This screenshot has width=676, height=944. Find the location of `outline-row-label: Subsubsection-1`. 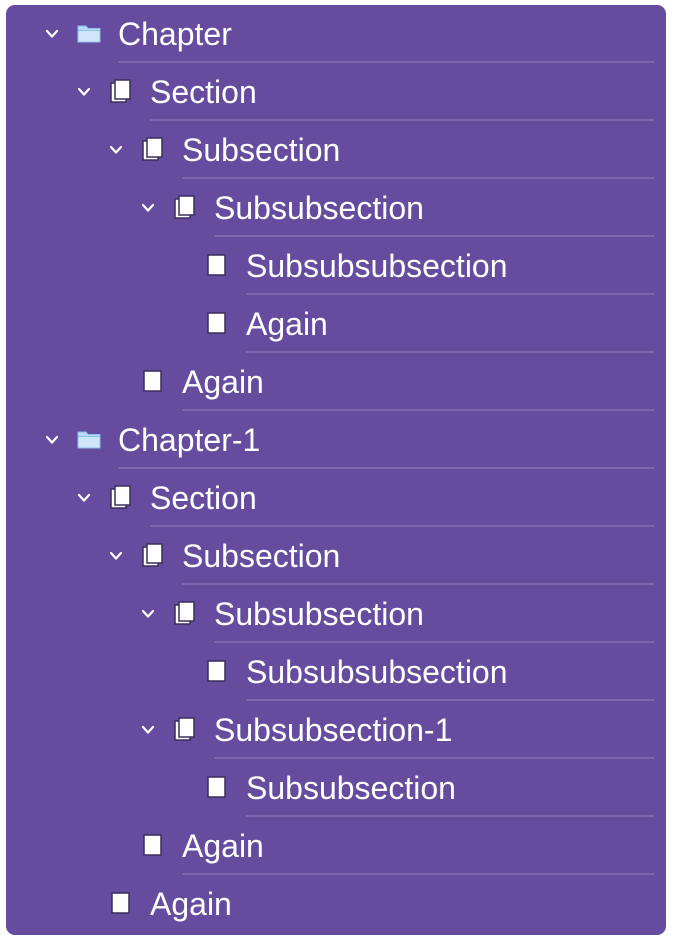

outline-row-label: Subsubsection-1 is located at coordinates (333, 730).